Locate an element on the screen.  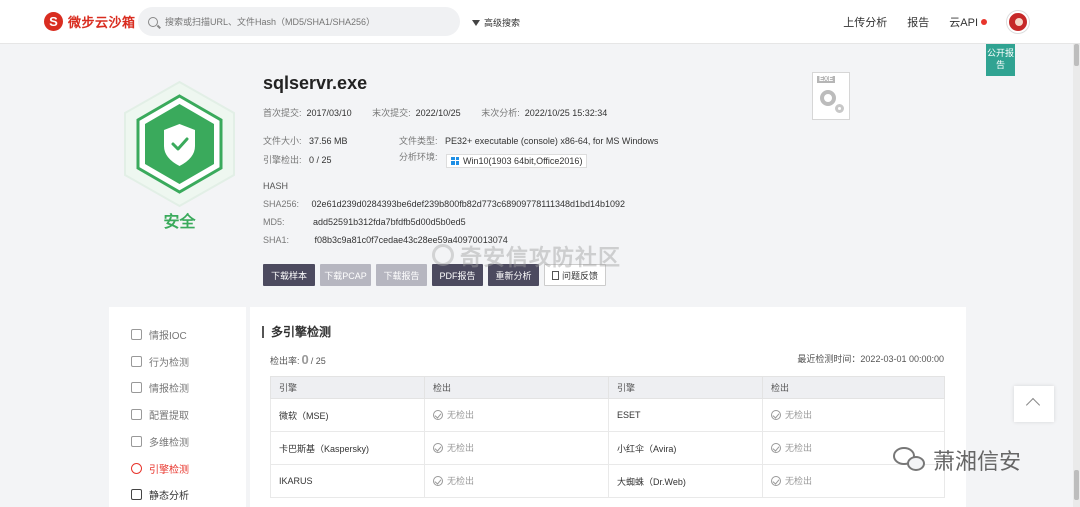
nav-cloud-api-label: 云API is located at coordinates (963, 23).